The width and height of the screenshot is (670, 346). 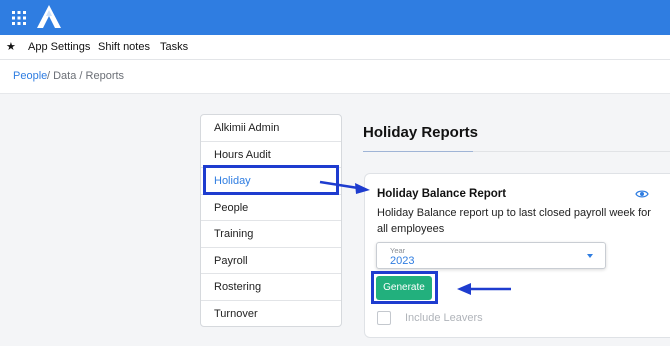 What do you see at coordinates (124, 47) in the screenshot?
I see `nav-shift-notes: Shift notes` at bounding box center [124, 47].